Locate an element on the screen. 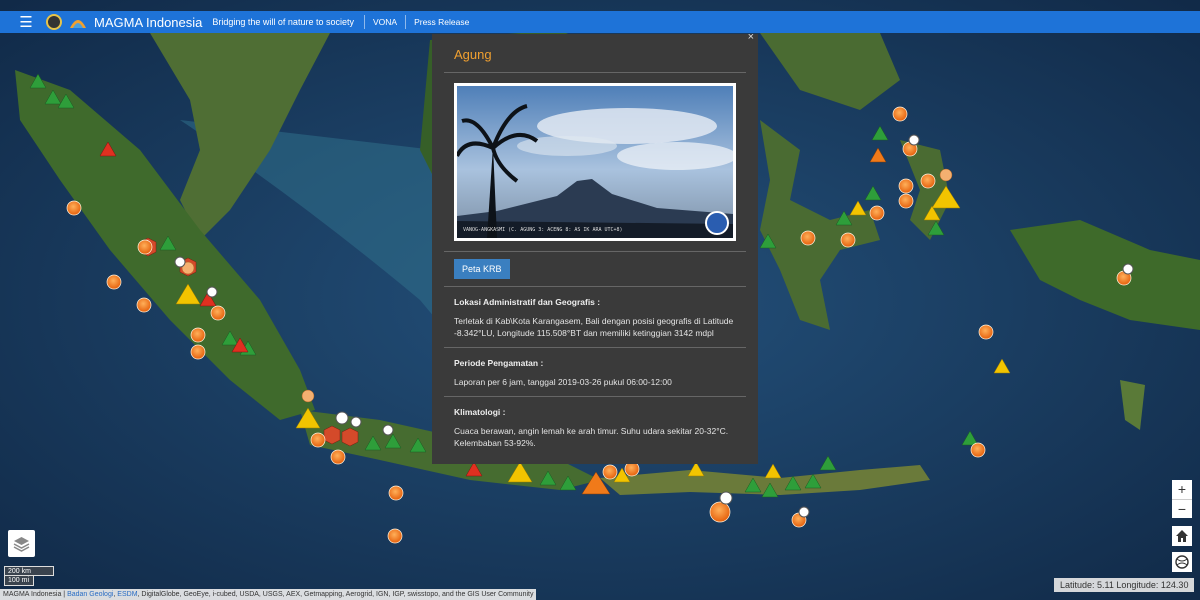 The height and width of the screenshot is (600, 1200). scale-mi: 100 mi is located at coordinates (19, 581).